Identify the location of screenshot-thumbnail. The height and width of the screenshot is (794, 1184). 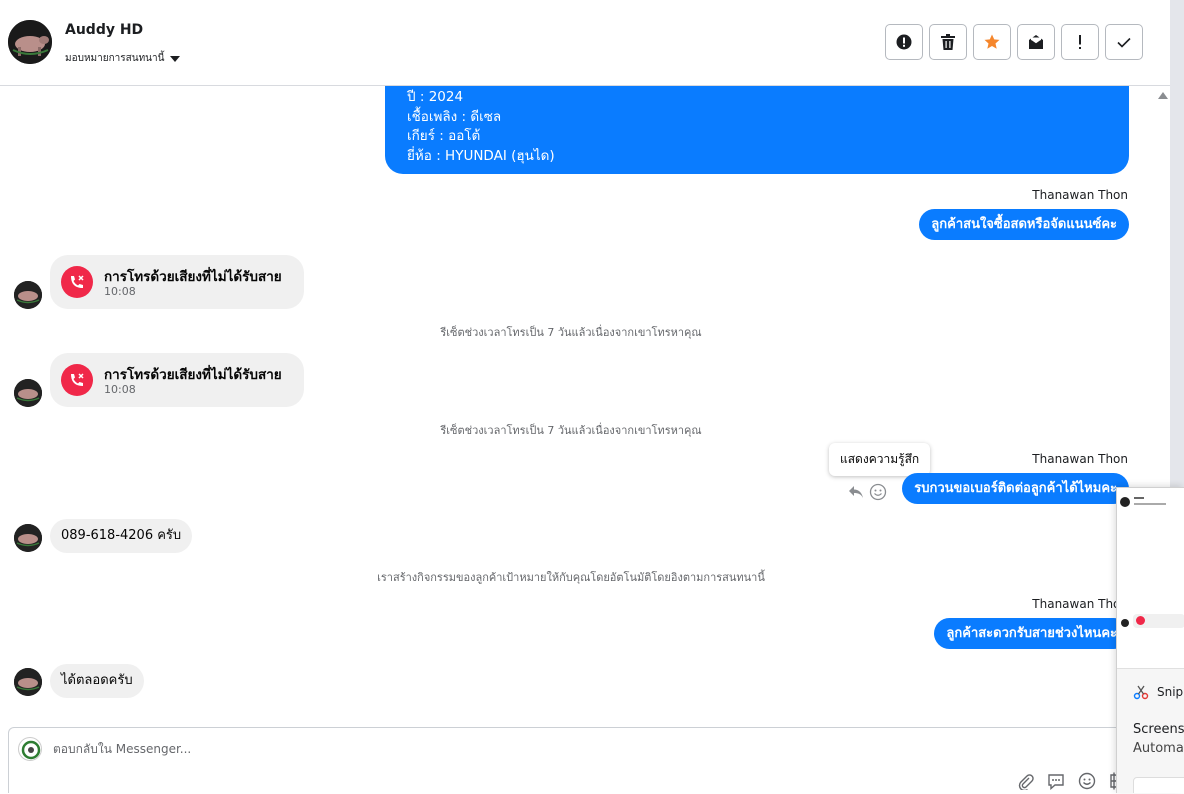
(1150, 578).